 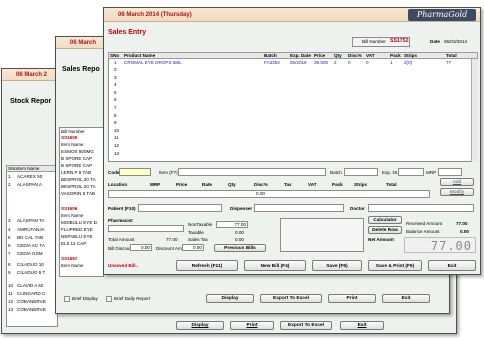 I want to click on grid-row-number: 13, so click(x=117, y=153).